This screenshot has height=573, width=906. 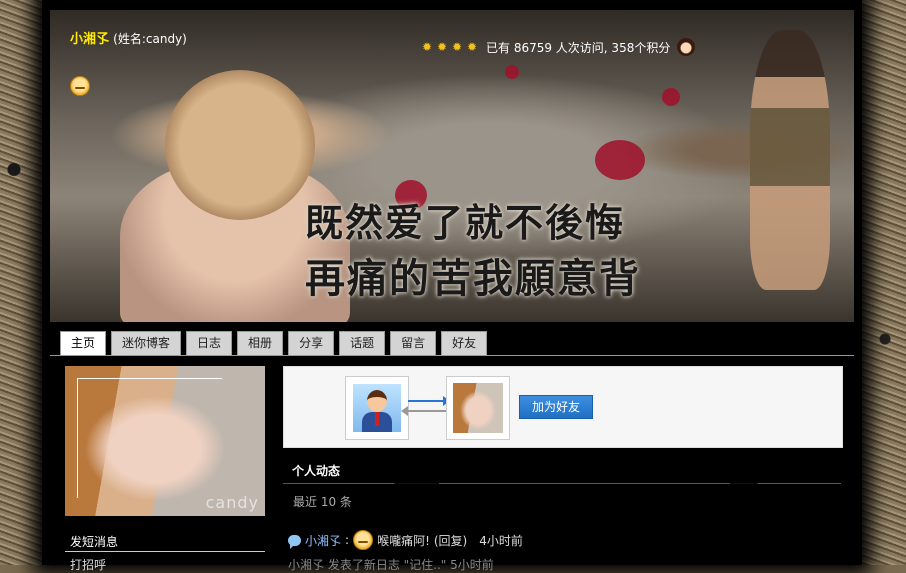 What do you see at coordinates (323, 540) in the screenshot?
I see `activity-user-link: 小湘孓` at bounding box center [323, 540].